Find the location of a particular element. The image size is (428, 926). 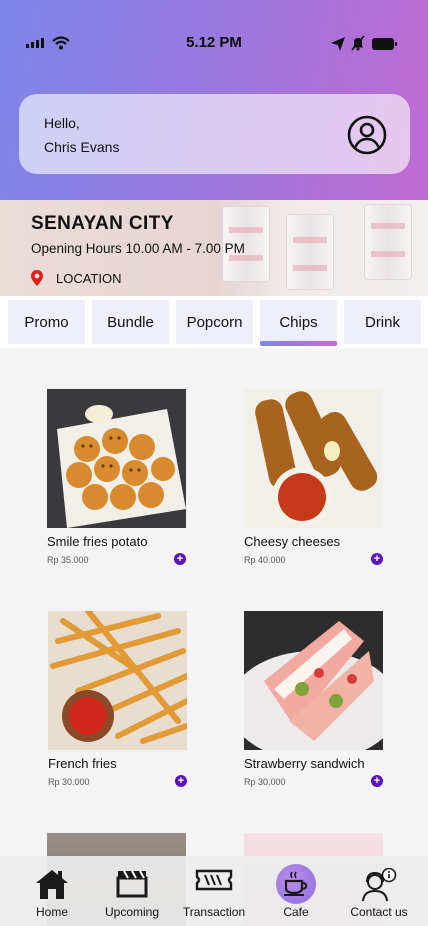

profile-avatar-icon is located at coordinates (367, 135).